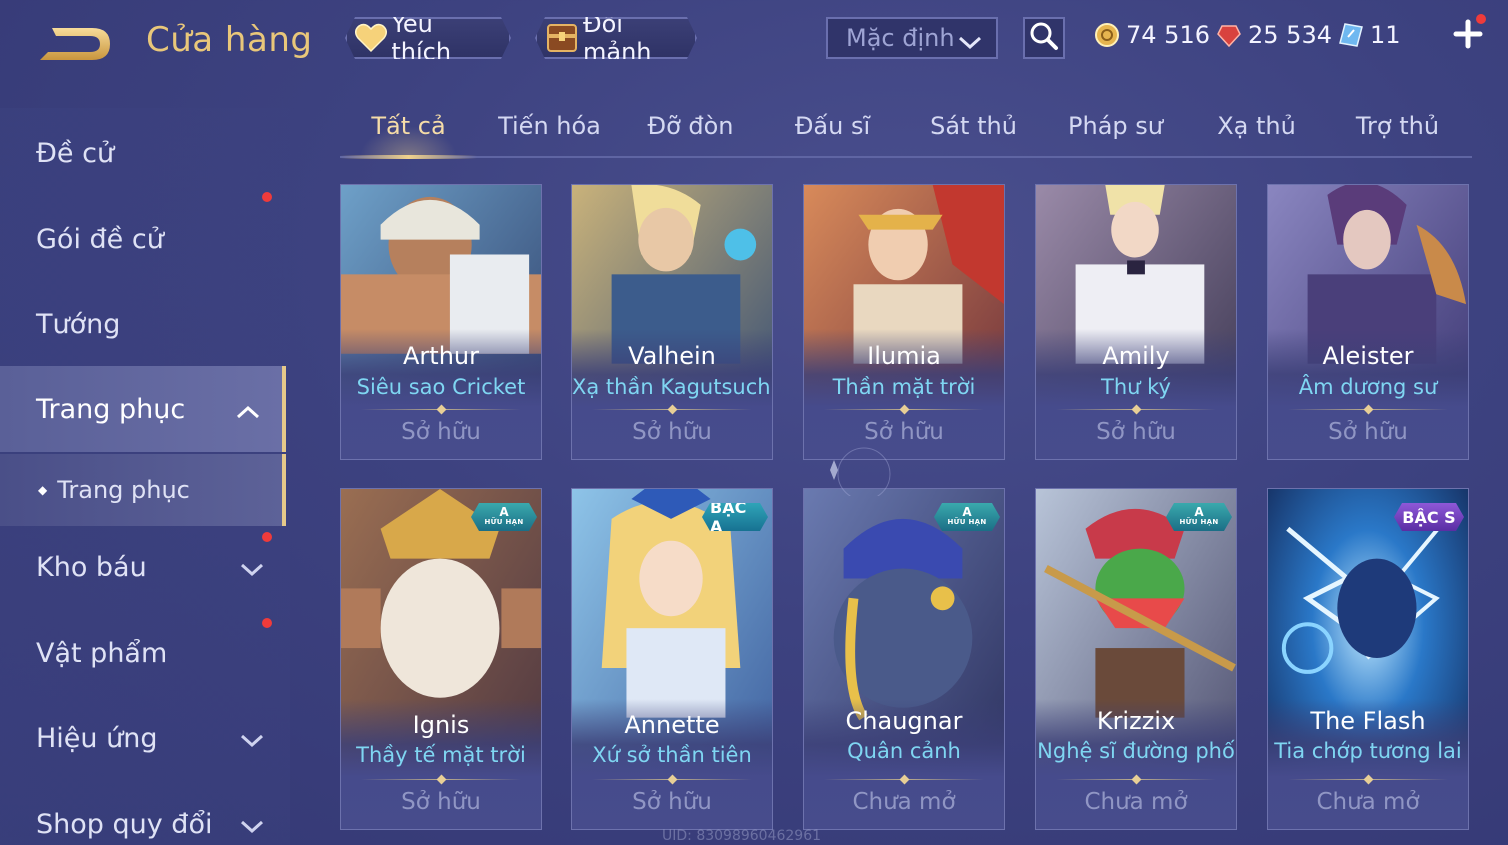 This screenshot has height=845, width=1508. What do you see at coordinates (1136, 802) in the screenshot?
I see `ownership-status: Chưa mở` at bounding box center [1136, 802].